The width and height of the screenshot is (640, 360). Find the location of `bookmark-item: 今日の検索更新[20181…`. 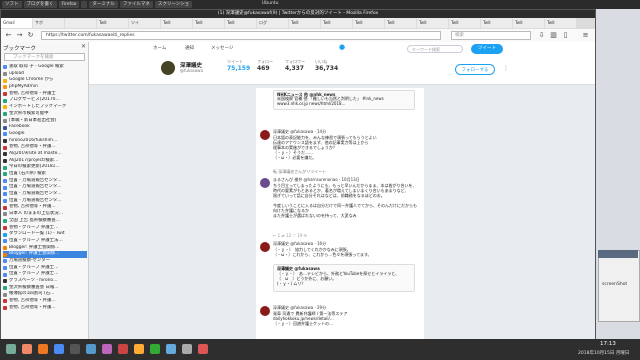

bookmark-item: 今日の検索更新[20181… is located at coordinates (45, 167).